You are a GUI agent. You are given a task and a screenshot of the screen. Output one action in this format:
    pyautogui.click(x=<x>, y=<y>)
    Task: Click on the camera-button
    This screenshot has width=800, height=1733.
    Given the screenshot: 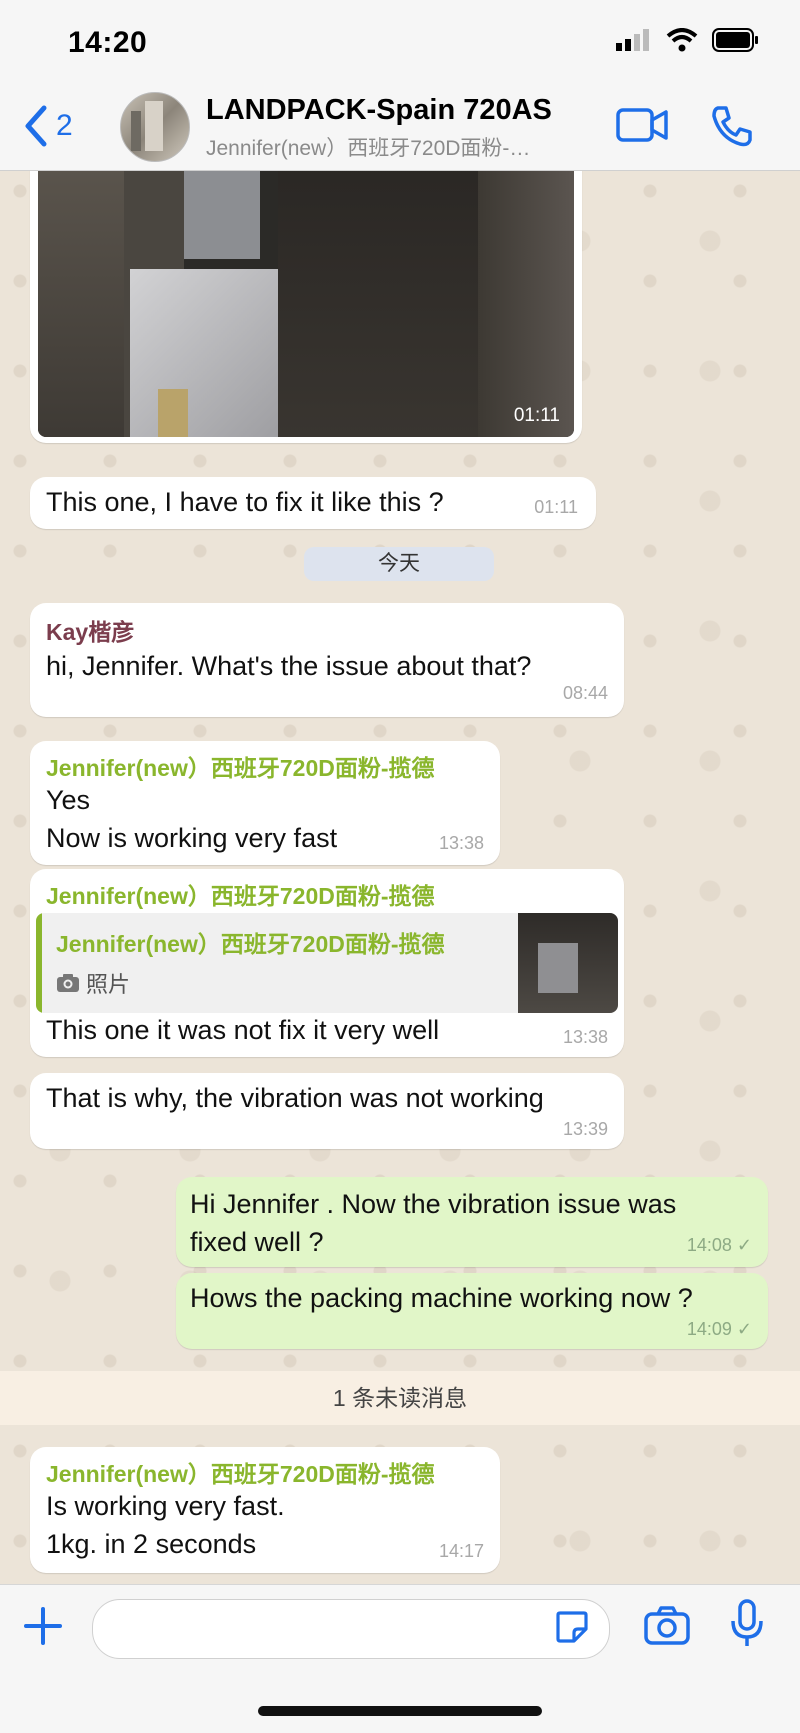 What is the action you would take?
    pyautogui.click(x=667, y=1627)
    